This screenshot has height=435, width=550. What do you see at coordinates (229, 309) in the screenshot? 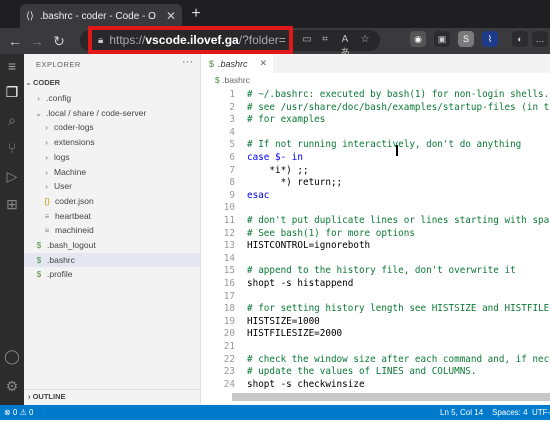
I see `line-number: 18` at bounding box center [229, 309].